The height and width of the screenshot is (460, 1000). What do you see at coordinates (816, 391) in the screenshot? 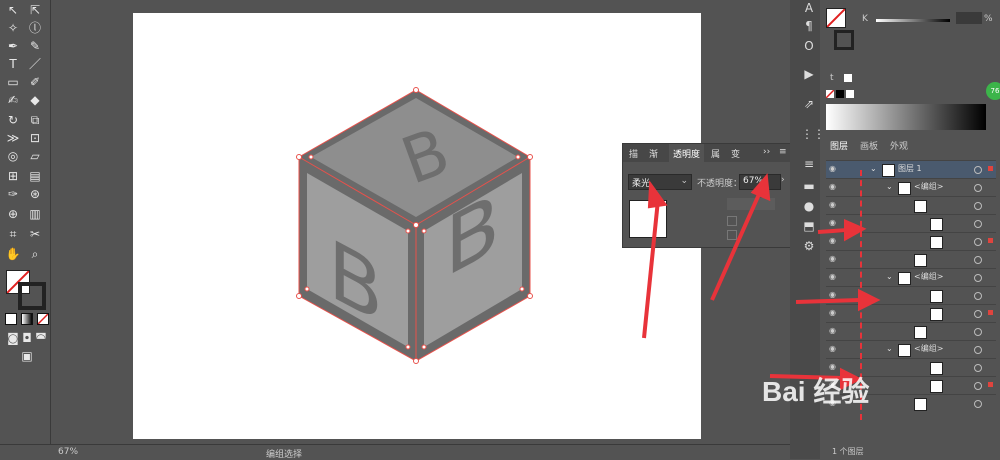
I see `watermark: Bai 经验` at bounding box center [816, 391].